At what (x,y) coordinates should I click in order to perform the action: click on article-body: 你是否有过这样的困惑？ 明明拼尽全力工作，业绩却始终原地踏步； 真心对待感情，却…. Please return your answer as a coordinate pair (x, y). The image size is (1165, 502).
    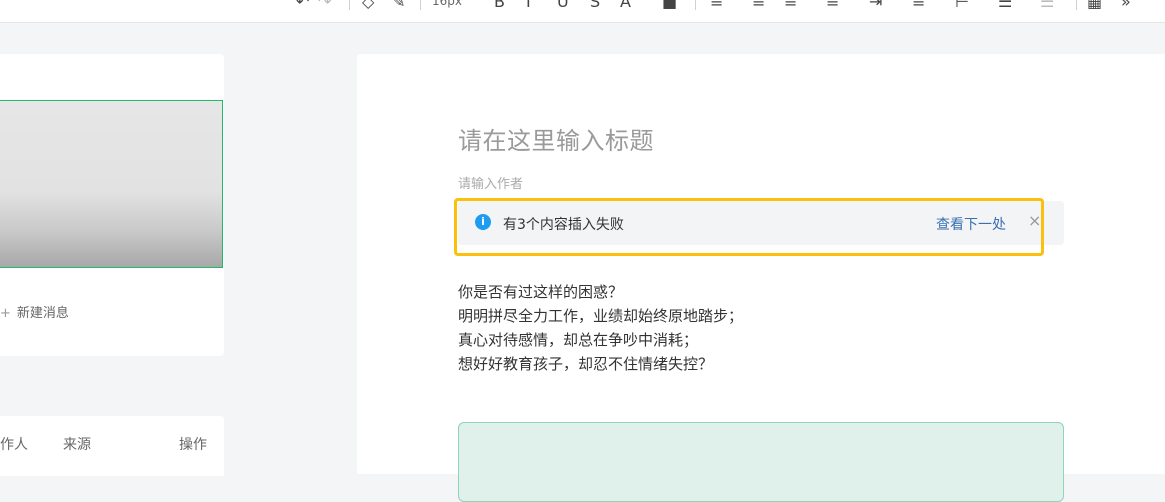
    Looking at the image, I should click on (600, 328).